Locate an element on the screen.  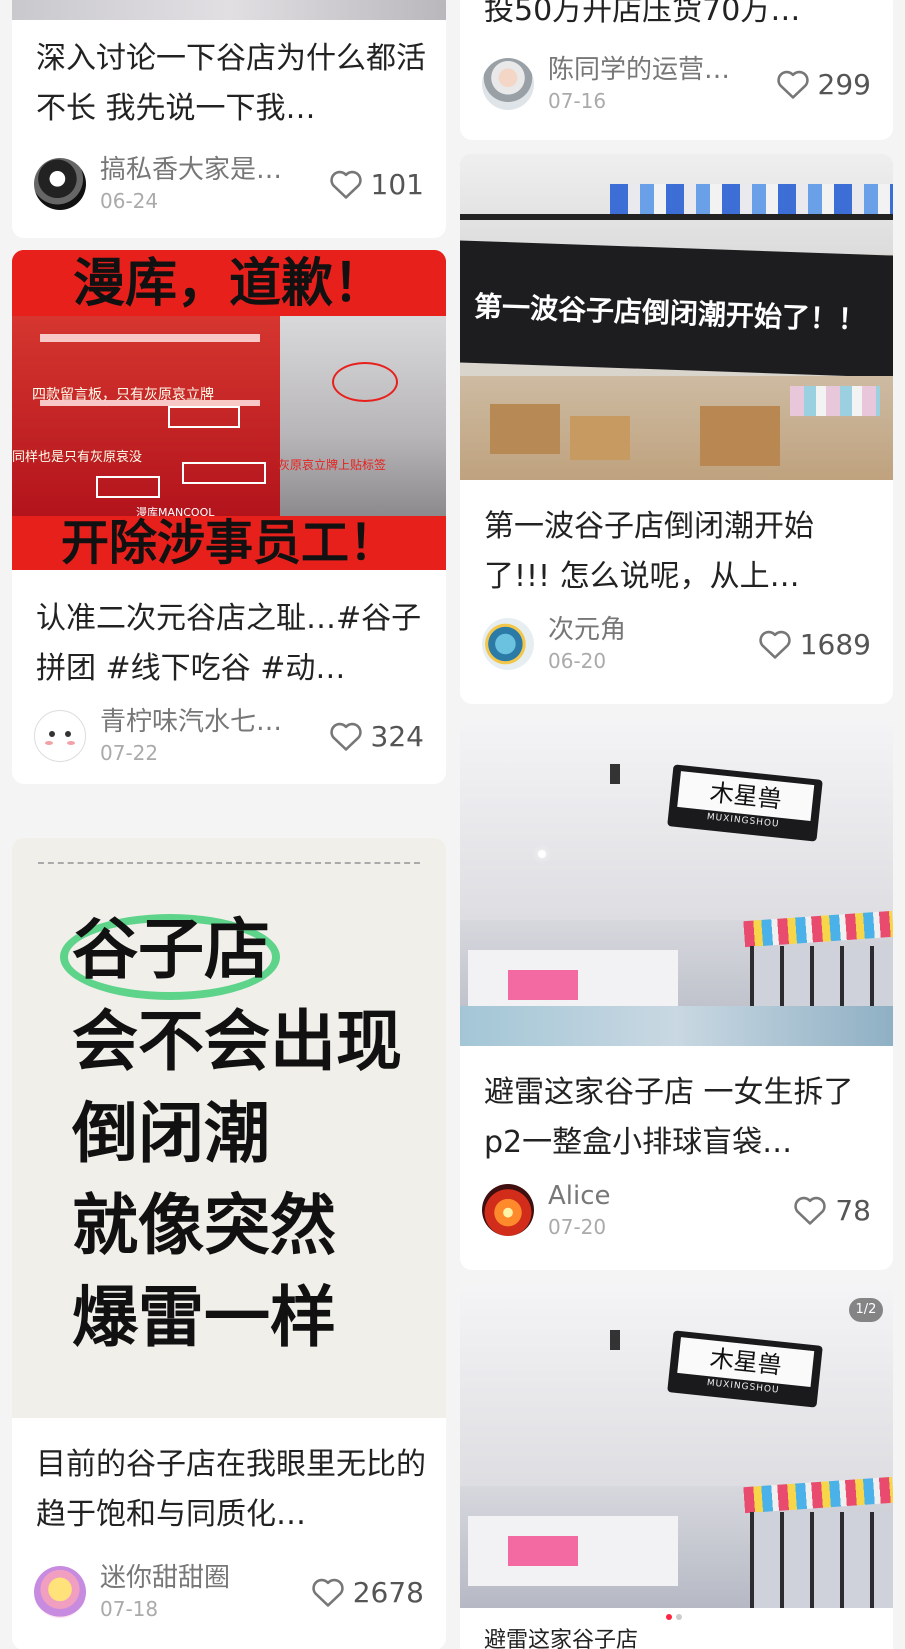
card-meta: 迷你甜甜圈 07-18 2678 is located at coordinates (229, 1592).